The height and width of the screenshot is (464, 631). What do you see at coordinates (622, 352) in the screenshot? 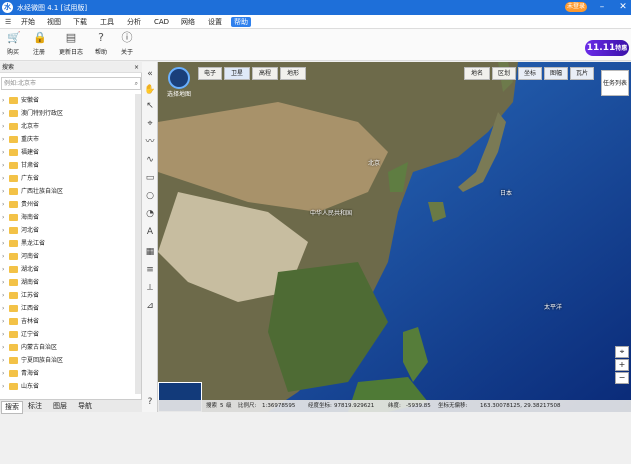
I see `locate-icon: ⌖` at bounding box center [622, 352].